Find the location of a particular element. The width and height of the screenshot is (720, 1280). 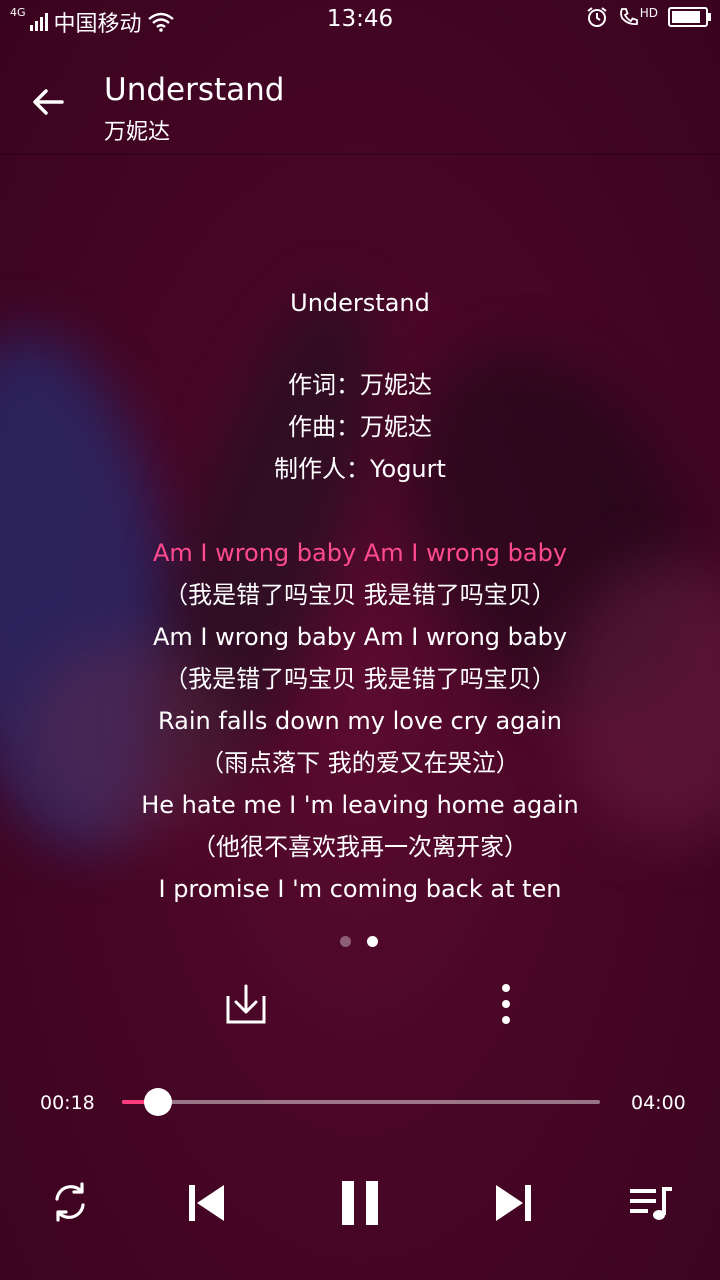

battery-icon is located at coordinates (689, 17).